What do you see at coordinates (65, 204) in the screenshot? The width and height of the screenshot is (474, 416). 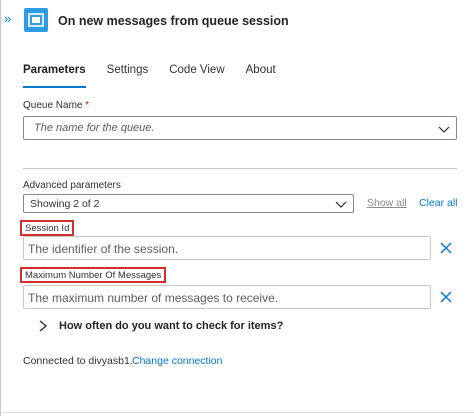 I see `advanced-parameters-value: Showing 2 of 2` at bounding box center [65, 204].